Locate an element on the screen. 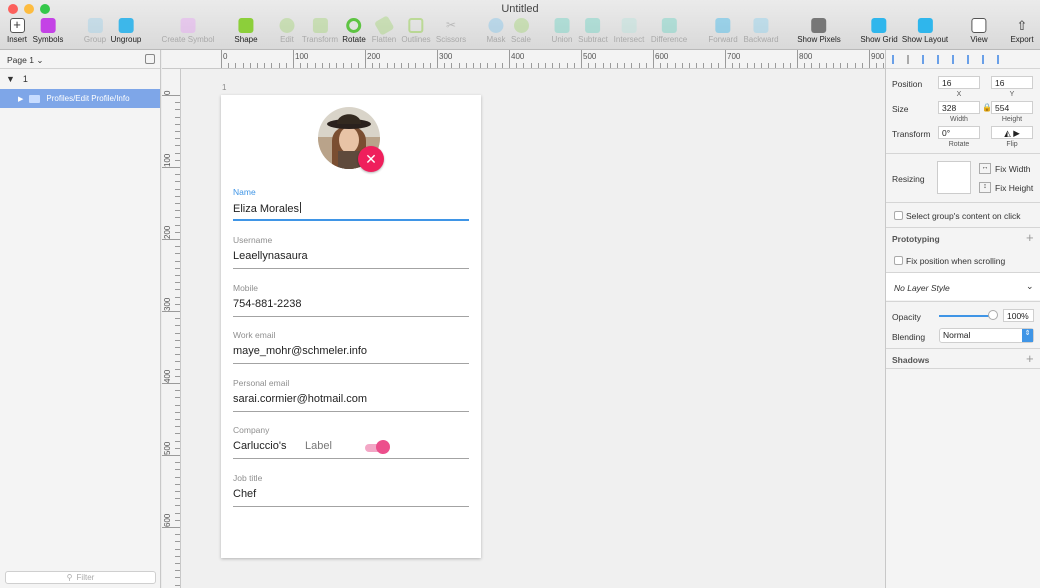  field-value: maye_mohr@schmeler.info is located at coordinates (351, 352).